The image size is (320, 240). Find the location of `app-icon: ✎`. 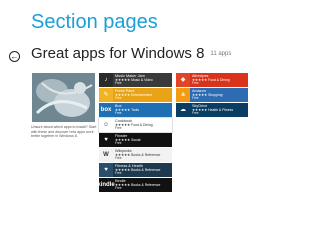

app-icon: ✎ is located at coordinates (106, 95).